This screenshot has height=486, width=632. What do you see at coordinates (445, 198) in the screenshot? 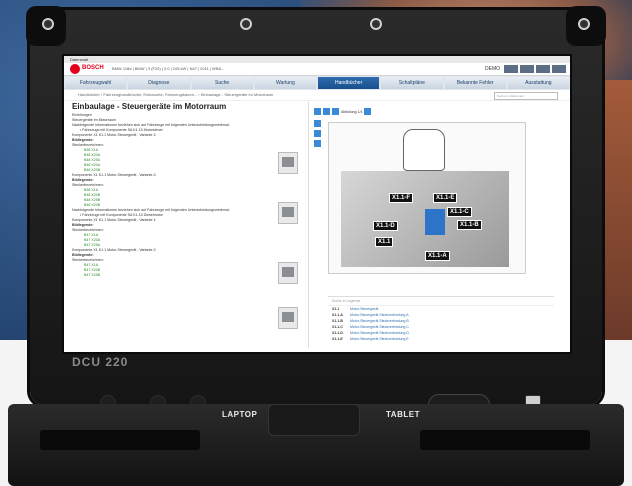
I see `label-x1-1-e: X1.1-E` at bounding box center [445, 198].